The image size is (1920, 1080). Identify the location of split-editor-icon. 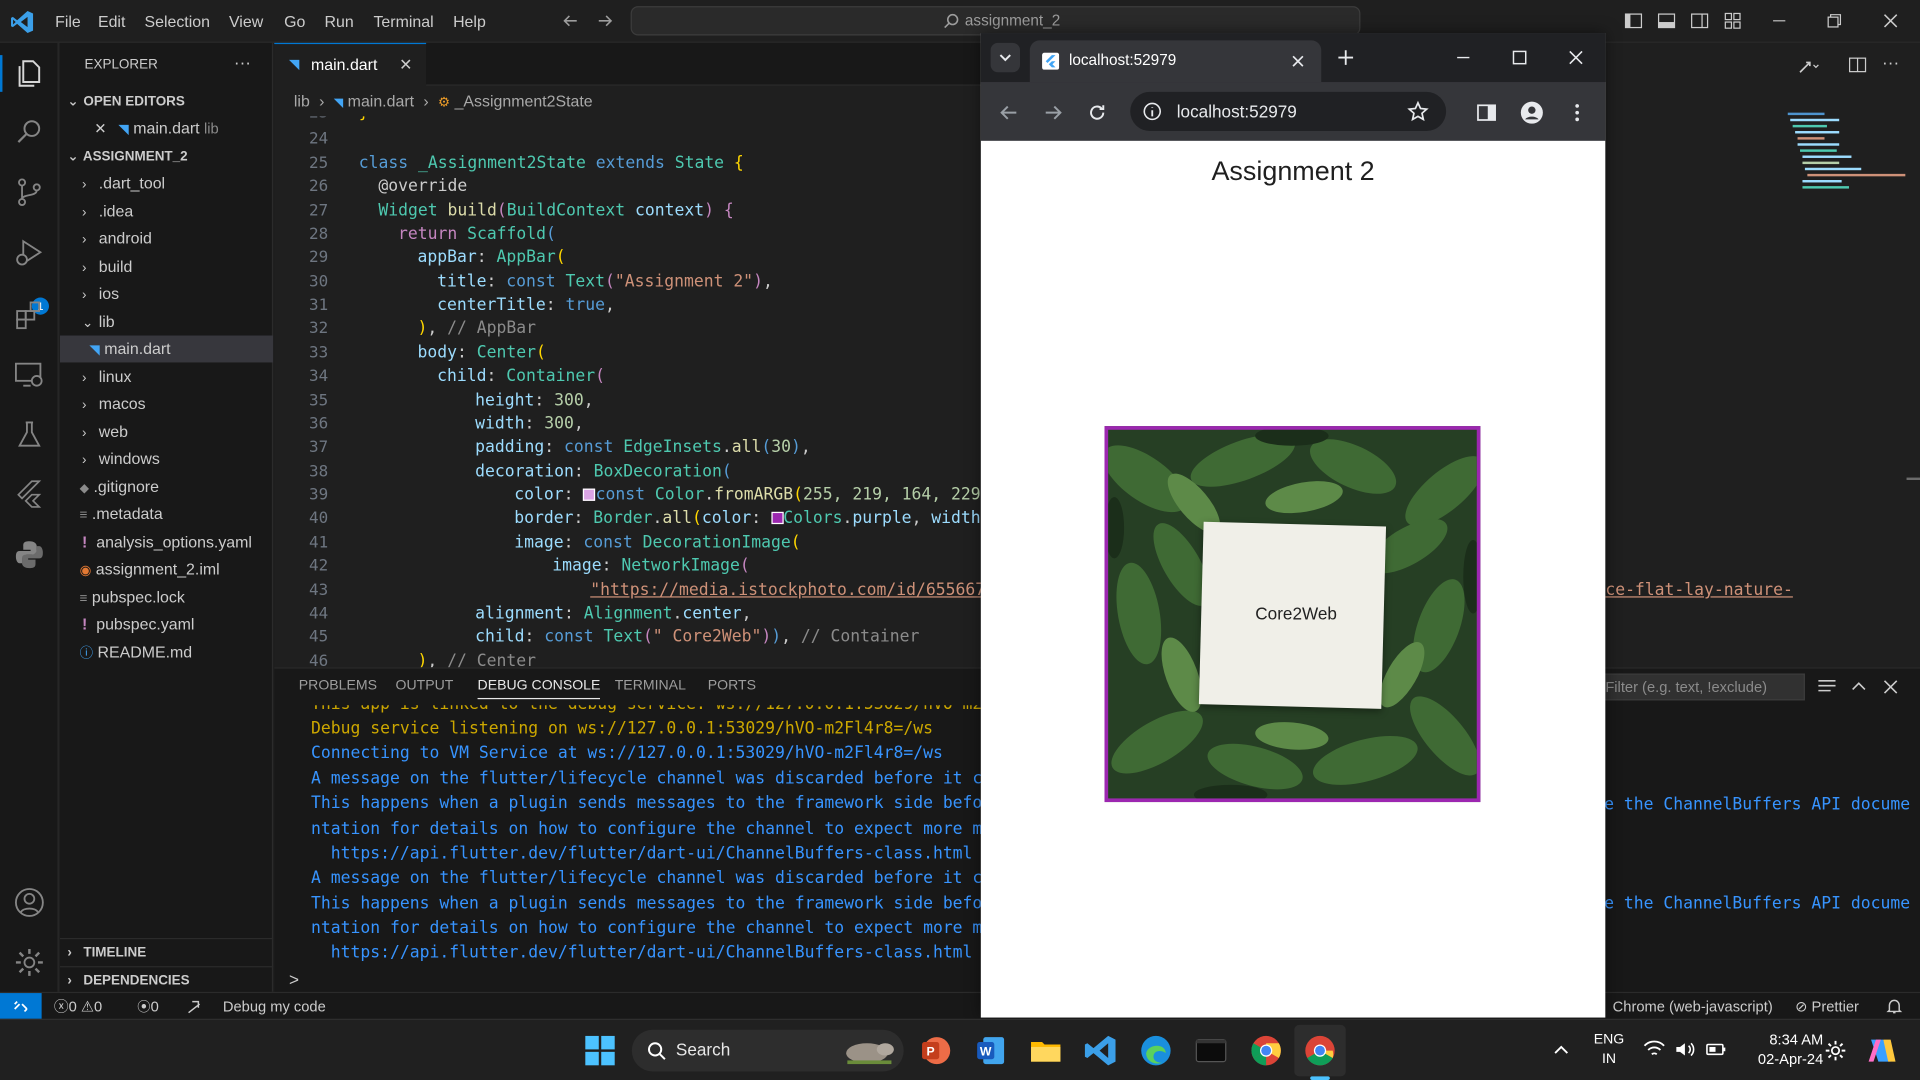
(1858, 65).